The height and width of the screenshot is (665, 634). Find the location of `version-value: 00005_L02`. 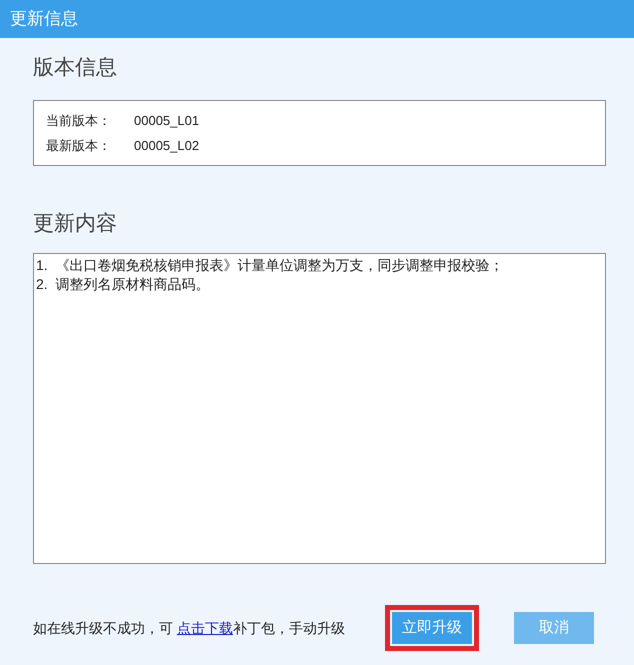

version-value: 00005_L02 is located at coordinates (167, 146).